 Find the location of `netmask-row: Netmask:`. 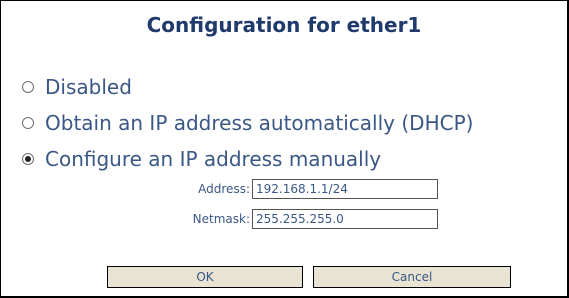

netmask-row: Netmask: is located at coordinates (284, 219).